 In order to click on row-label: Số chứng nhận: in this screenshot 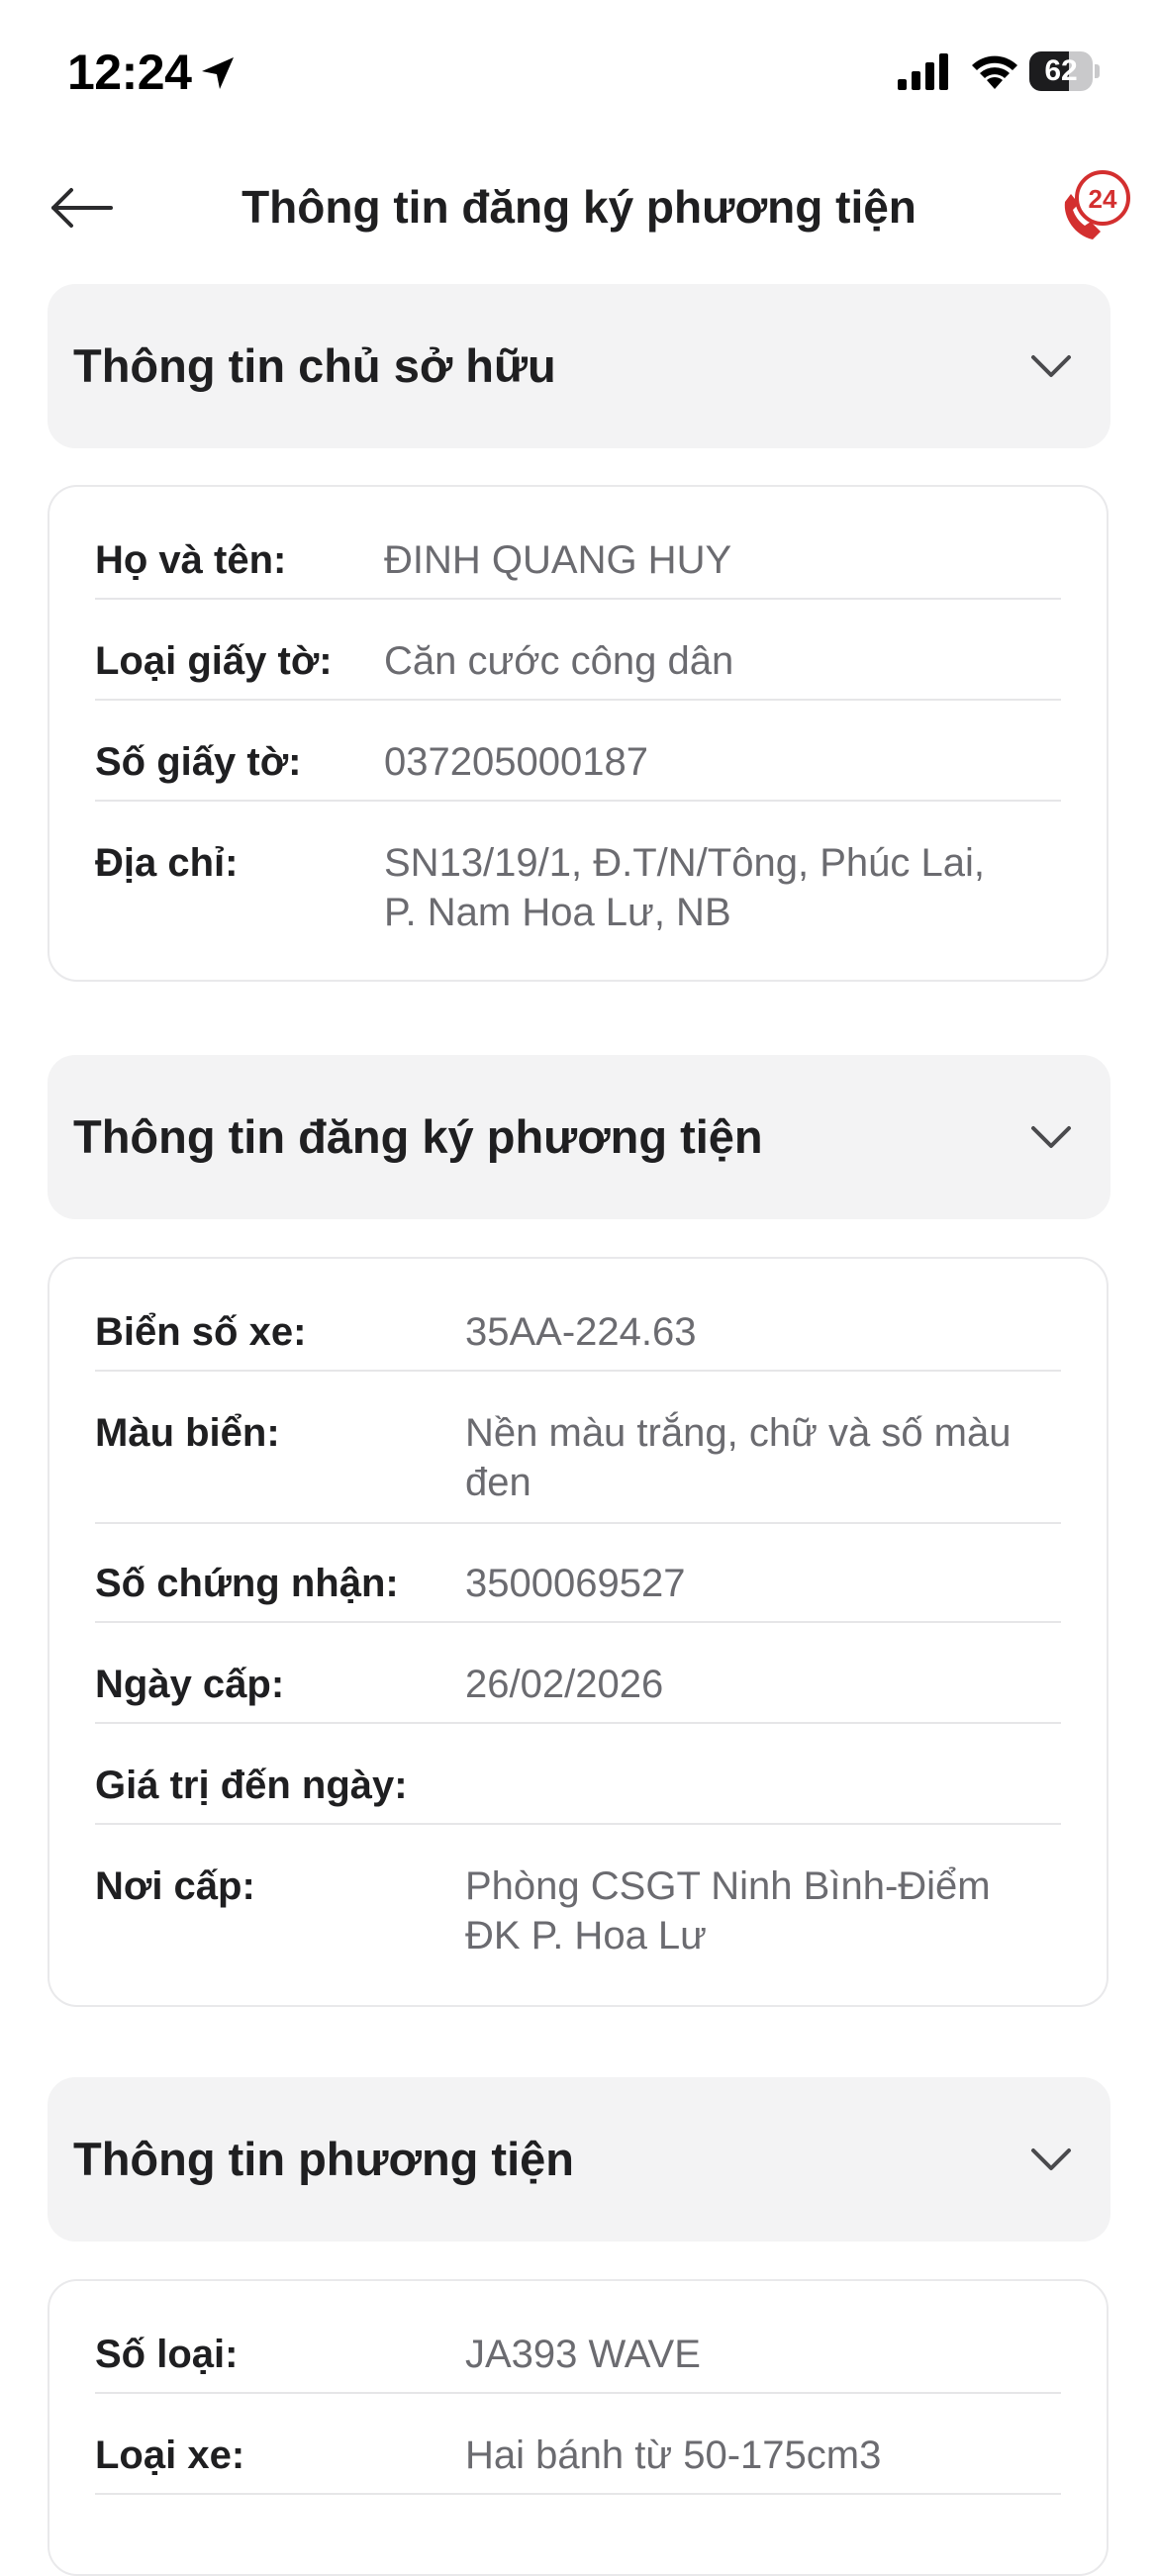, I will do `click(247, 1583)`.